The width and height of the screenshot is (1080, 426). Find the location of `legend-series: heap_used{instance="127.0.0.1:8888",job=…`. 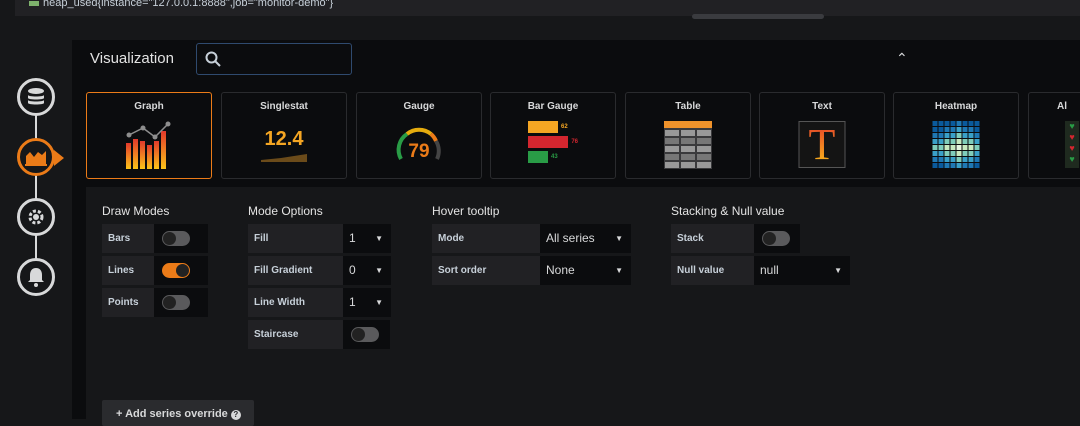

legend-series: heap_used{instance="127.0.0.1:8888",job=… is located at coordinates (188, 4).